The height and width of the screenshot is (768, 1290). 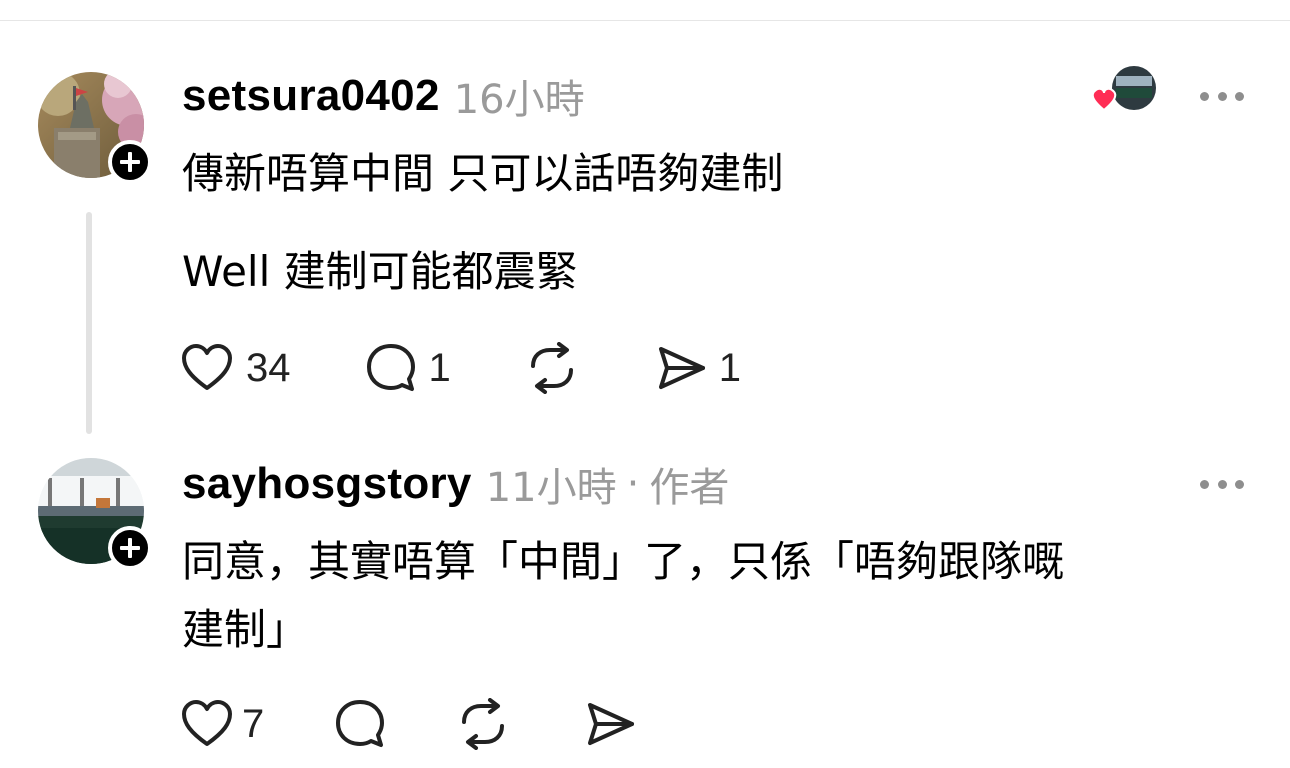 I want to click on username: setsura0402, so click(x=311, y=96).